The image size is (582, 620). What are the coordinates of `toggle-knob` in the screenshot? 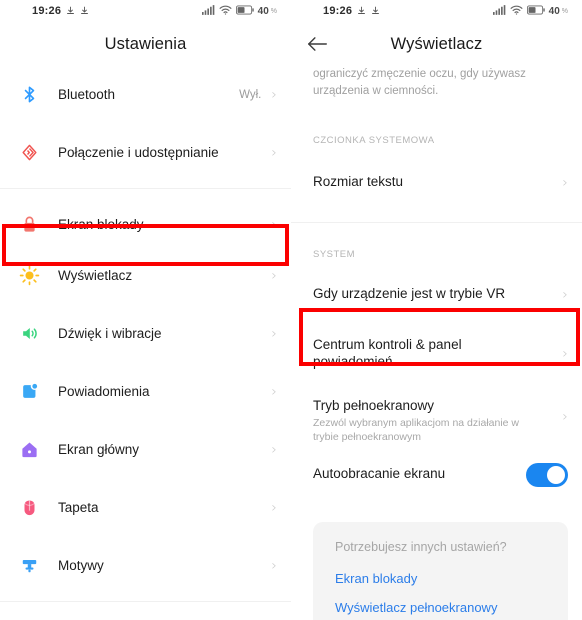 It's located at (556, 474).